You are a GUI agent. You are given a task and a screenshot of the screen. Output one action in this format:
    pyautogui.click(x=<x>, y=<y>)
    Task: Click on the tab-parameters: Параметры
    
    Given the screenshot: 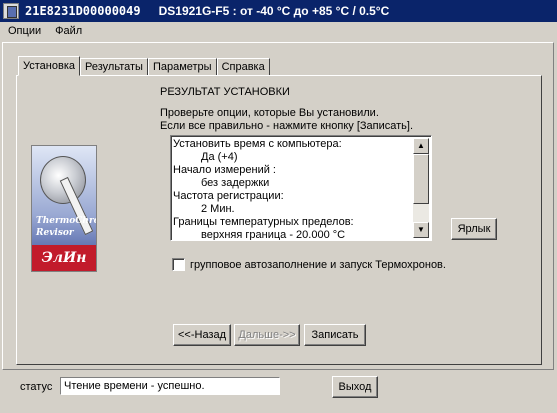 What is the action you would take?
    pyautogui.click(x=182, y=67)
    